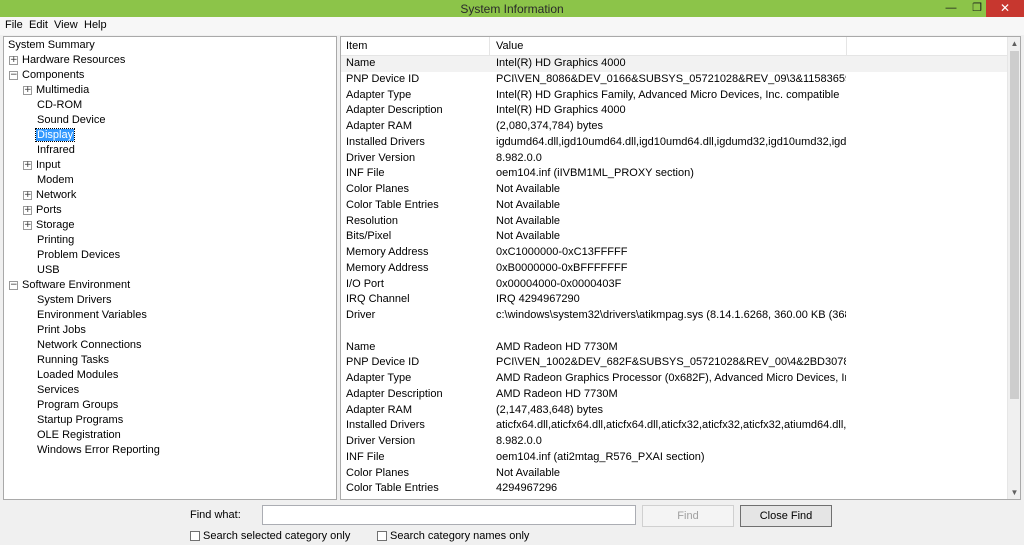 This screenshot has height=545, width=1024. I want to click on tree-item-usb: USB, so click(48, 270).